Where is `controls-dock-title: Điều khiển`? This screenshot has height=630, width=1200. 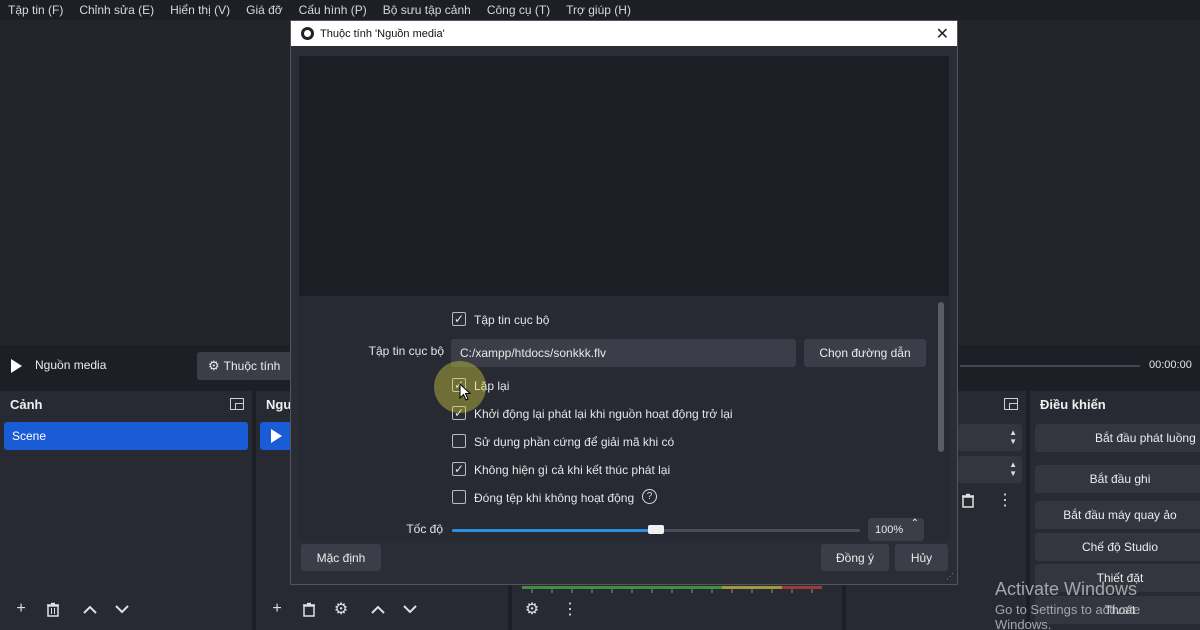 controls-dock-title: Điều khiển is located at coordinates (1073, 404).